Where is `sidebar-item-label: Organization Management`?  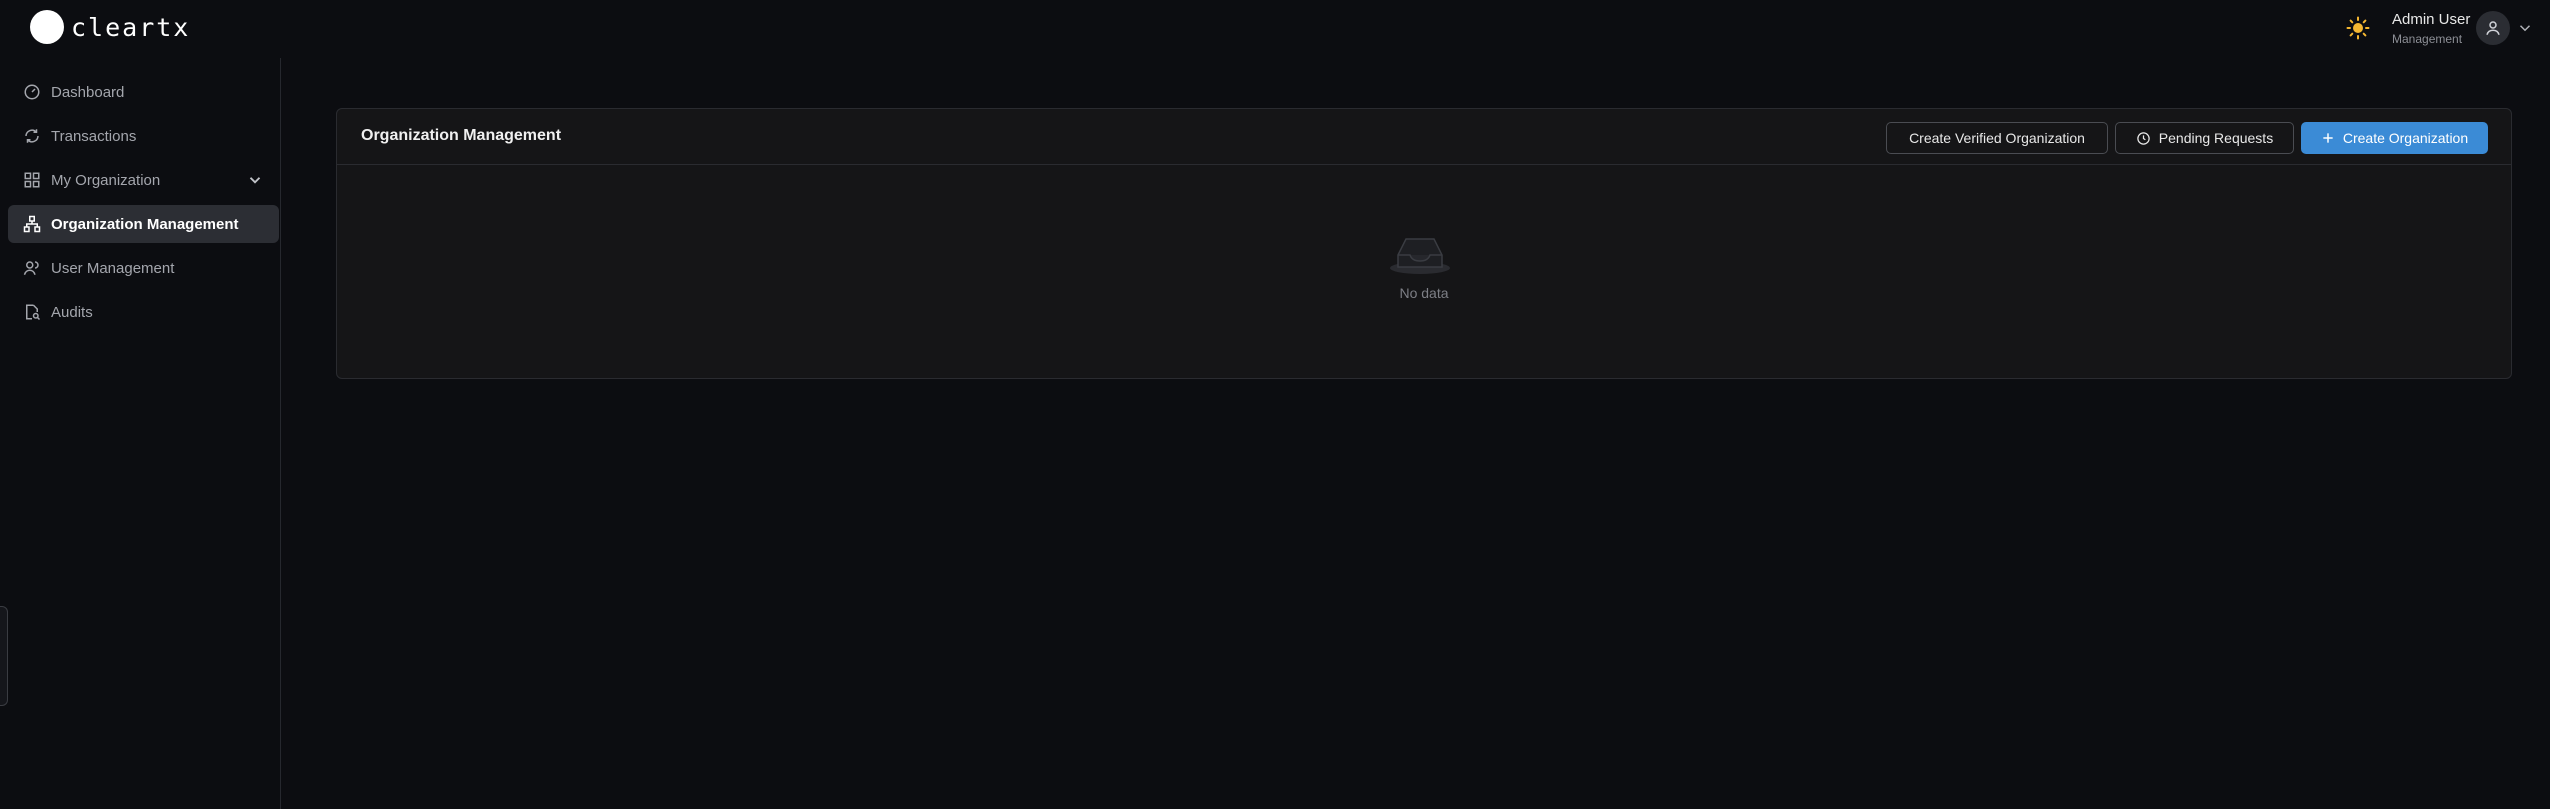 sidebar-item-label: Organization Management is located at coordinates (145, 224).